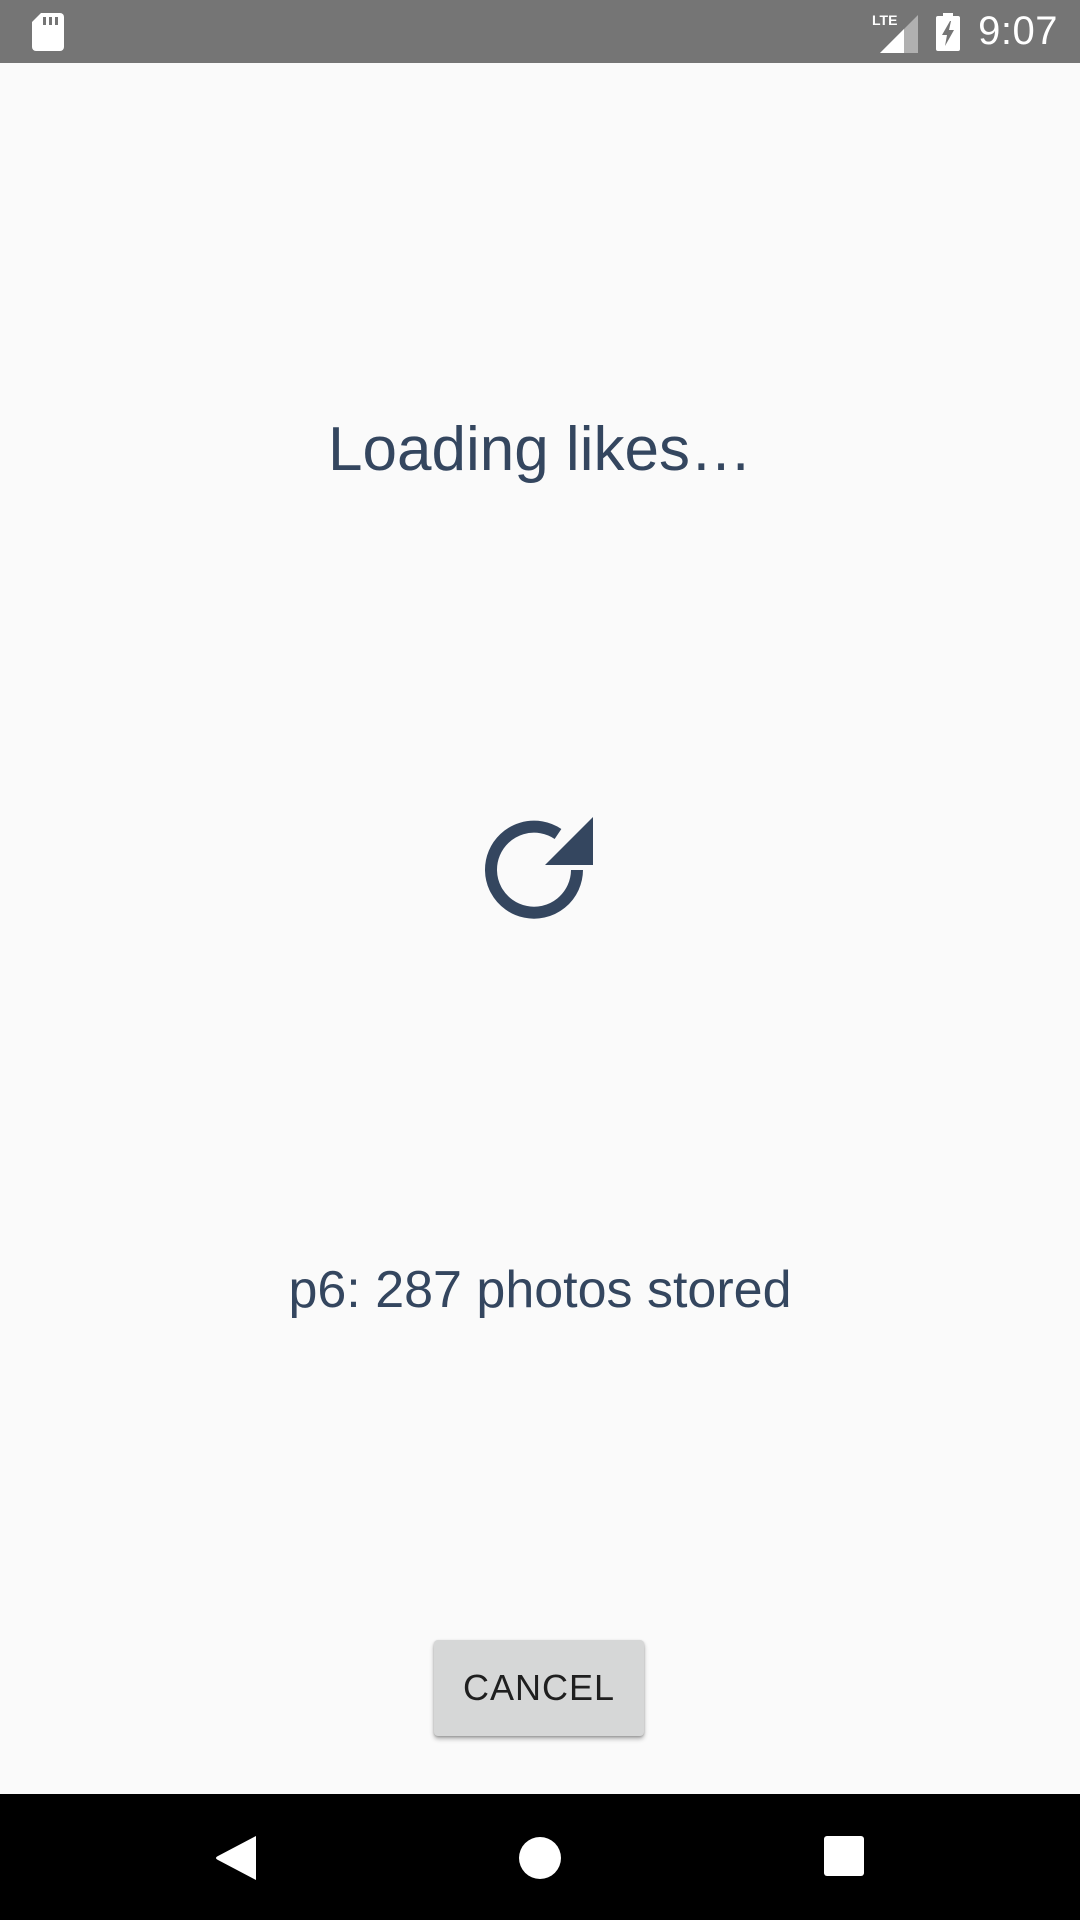 The height and width of the screenshot is (1920, 1080). I want to click on sd-card-icon, so click(48, 32).